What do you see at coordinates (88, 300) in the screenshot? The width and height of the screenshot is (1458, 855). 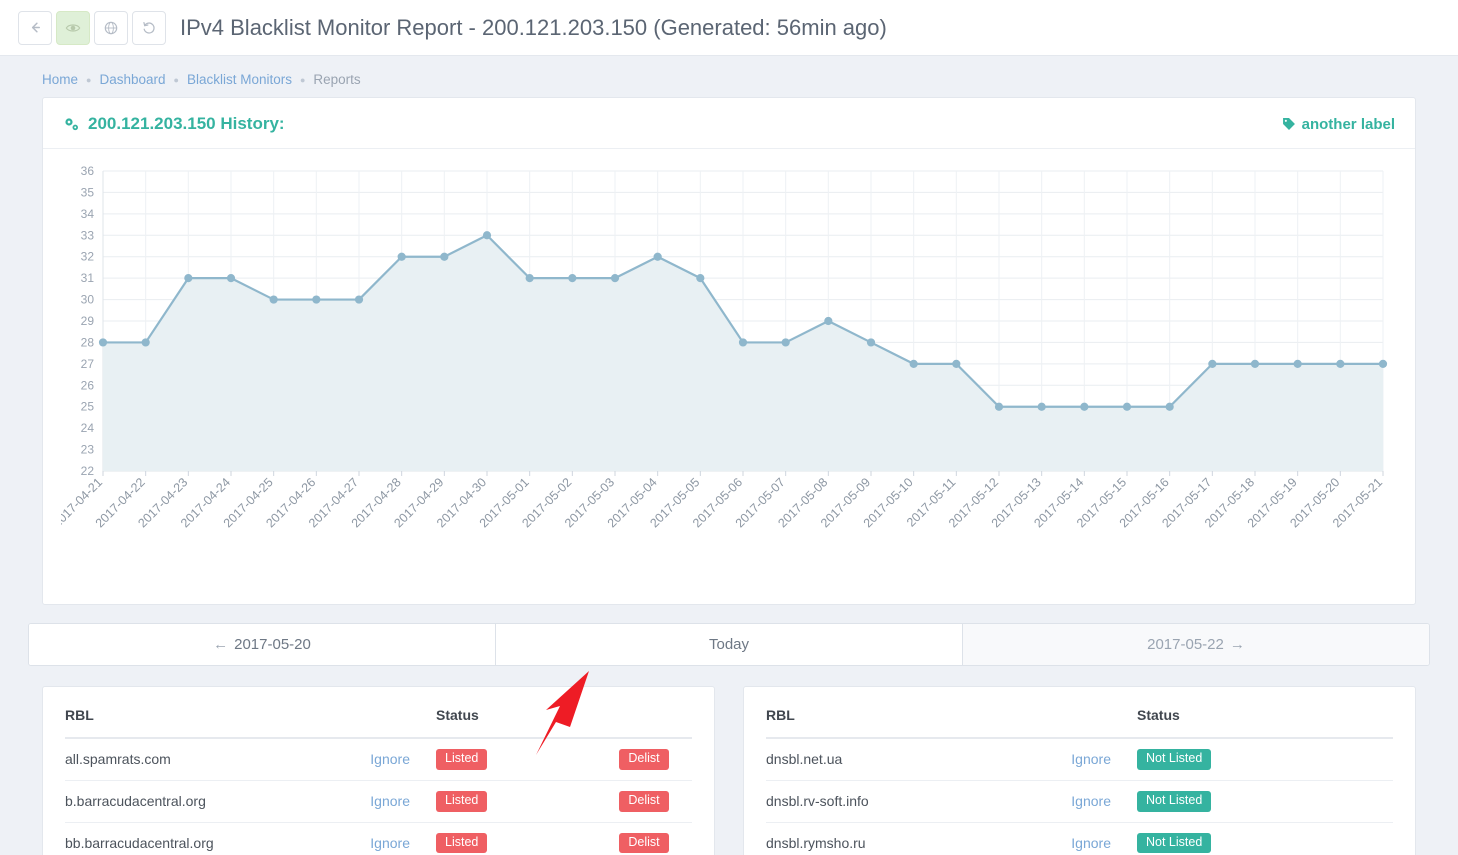 I see `svg-text: 30` at bounding box center [88, 300].